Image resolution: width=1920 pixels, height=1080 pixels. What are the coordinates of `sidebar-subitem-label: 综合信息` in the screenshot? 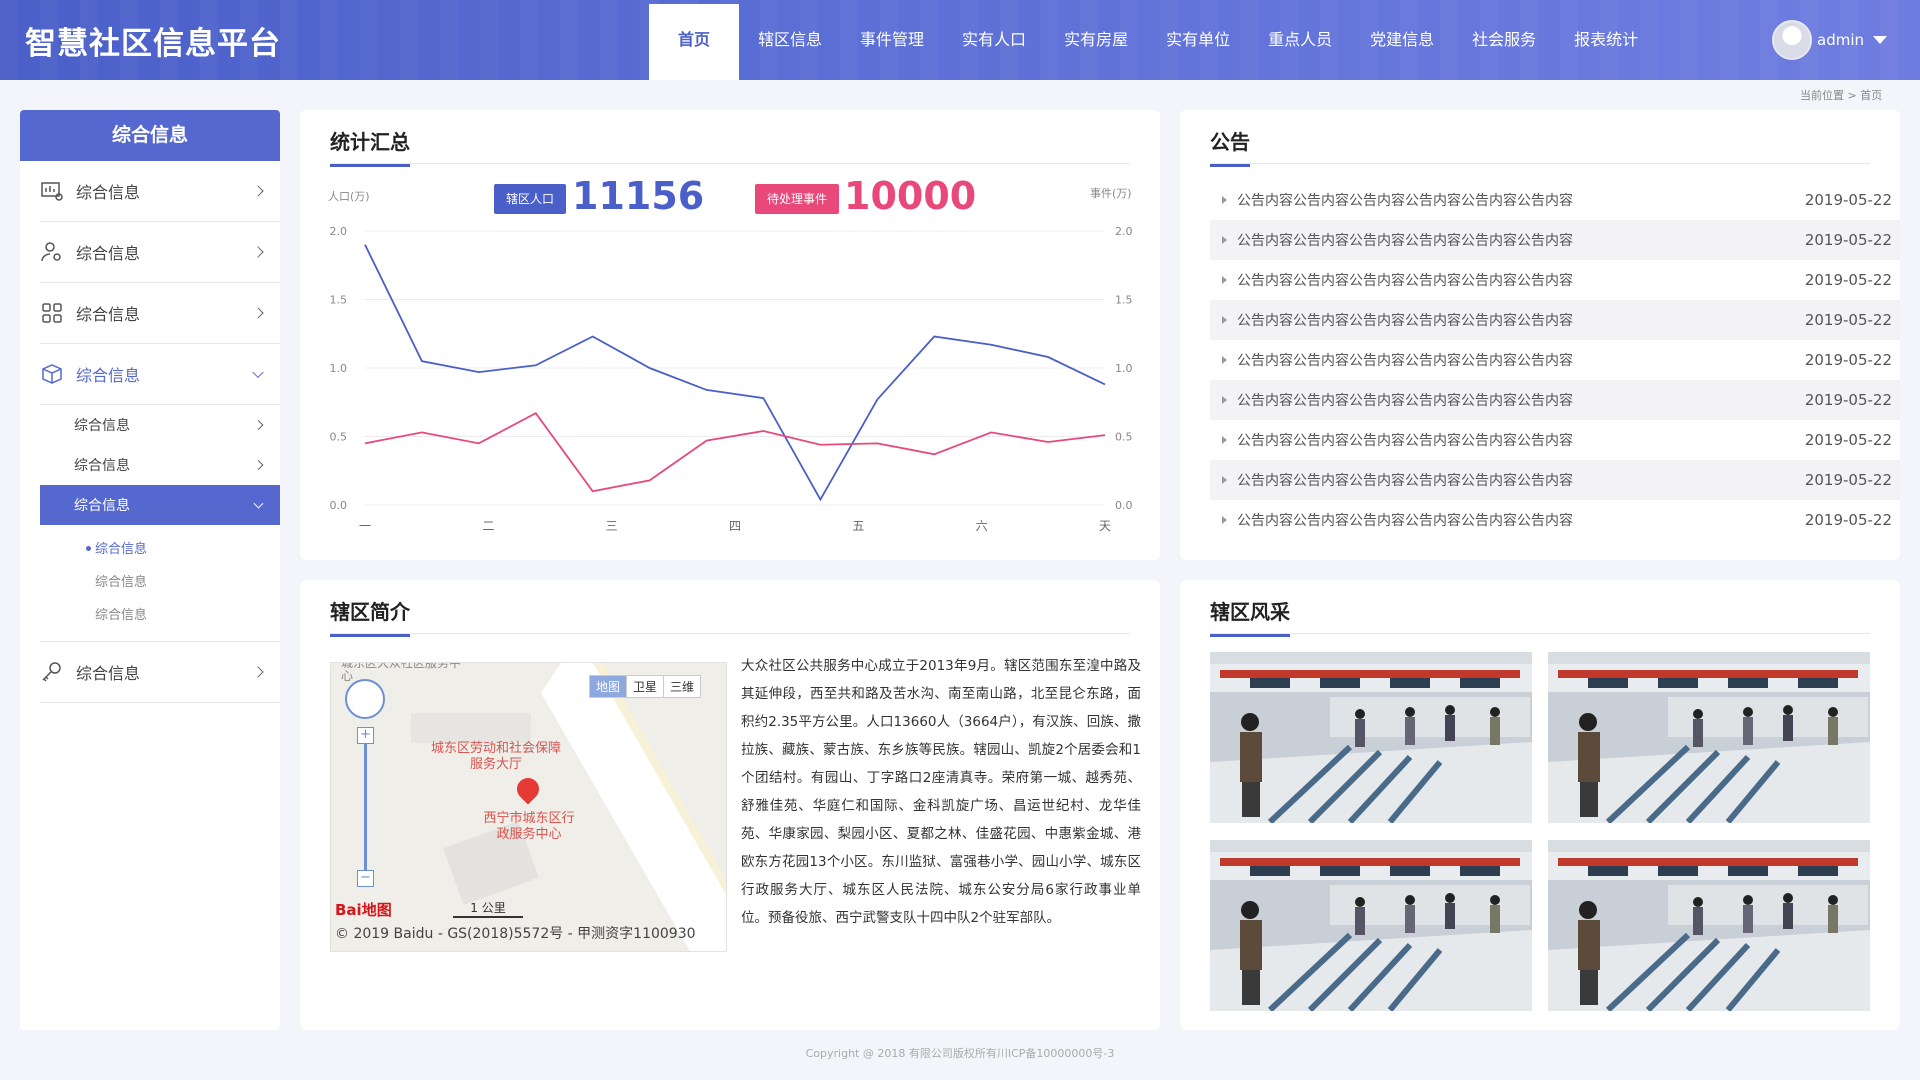 It's located at (102, 506).